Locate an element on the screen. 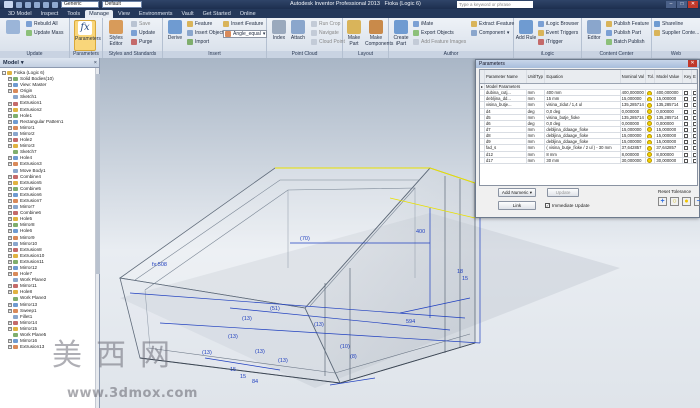 This screenshot has width=700, height=408. param-equation-cell: ( visina_butje_fioke / 2 ul ) - 30 mm is located at coordinates (583, 148).